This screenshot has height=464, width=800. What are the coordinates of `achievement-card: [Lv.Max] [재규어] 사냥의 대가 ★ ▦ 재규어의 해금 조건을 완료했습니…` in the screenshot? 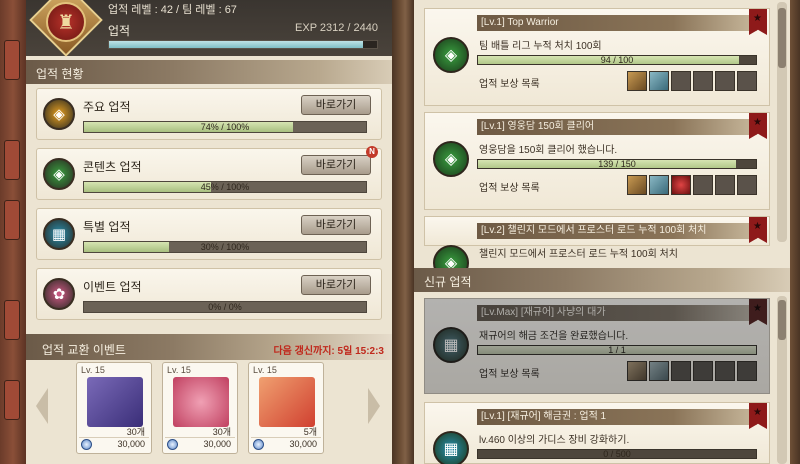 It's located at (597, 346).